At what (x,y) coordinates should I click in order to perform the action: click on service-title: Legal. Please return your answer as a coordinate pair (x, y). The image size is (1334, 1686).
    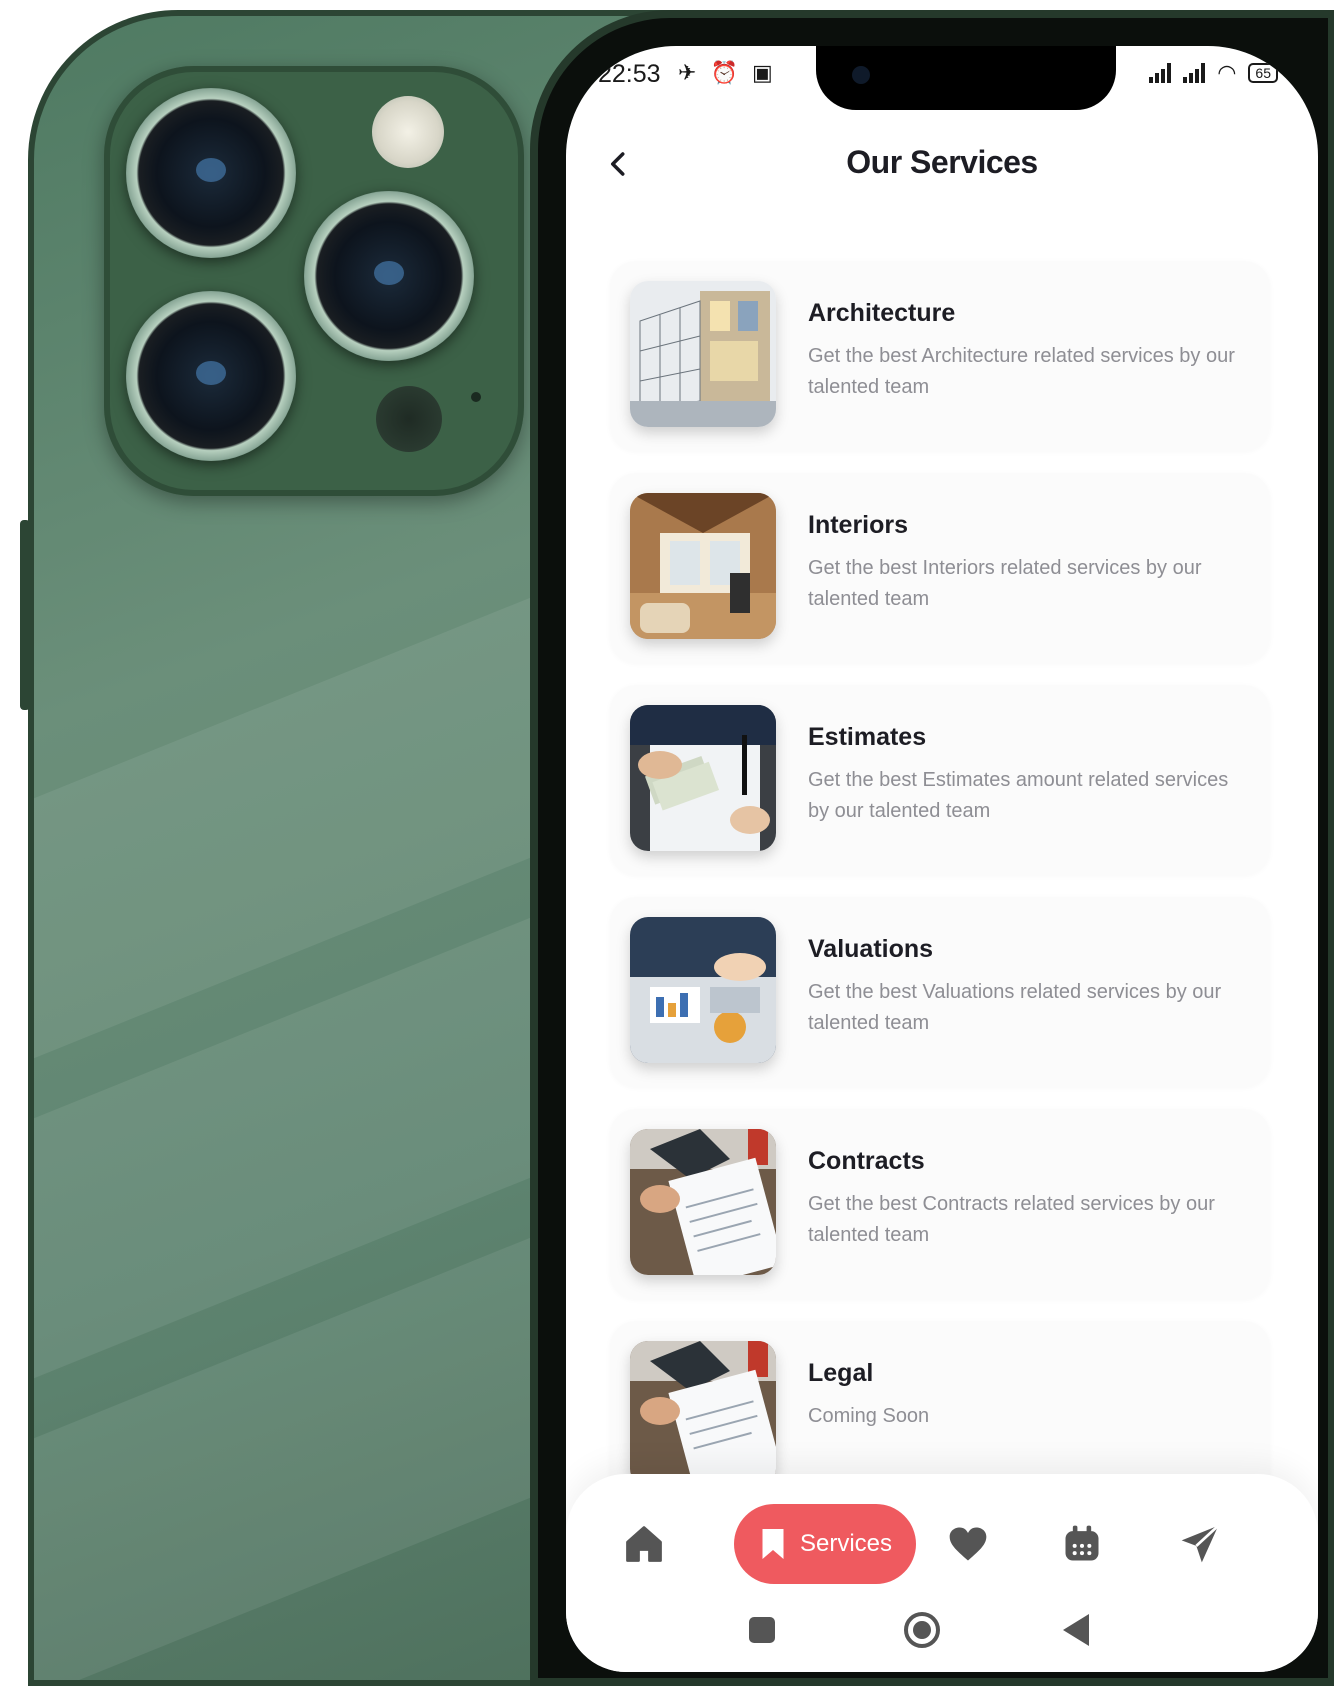
    Looking at the image, I should click on (841, 1373).